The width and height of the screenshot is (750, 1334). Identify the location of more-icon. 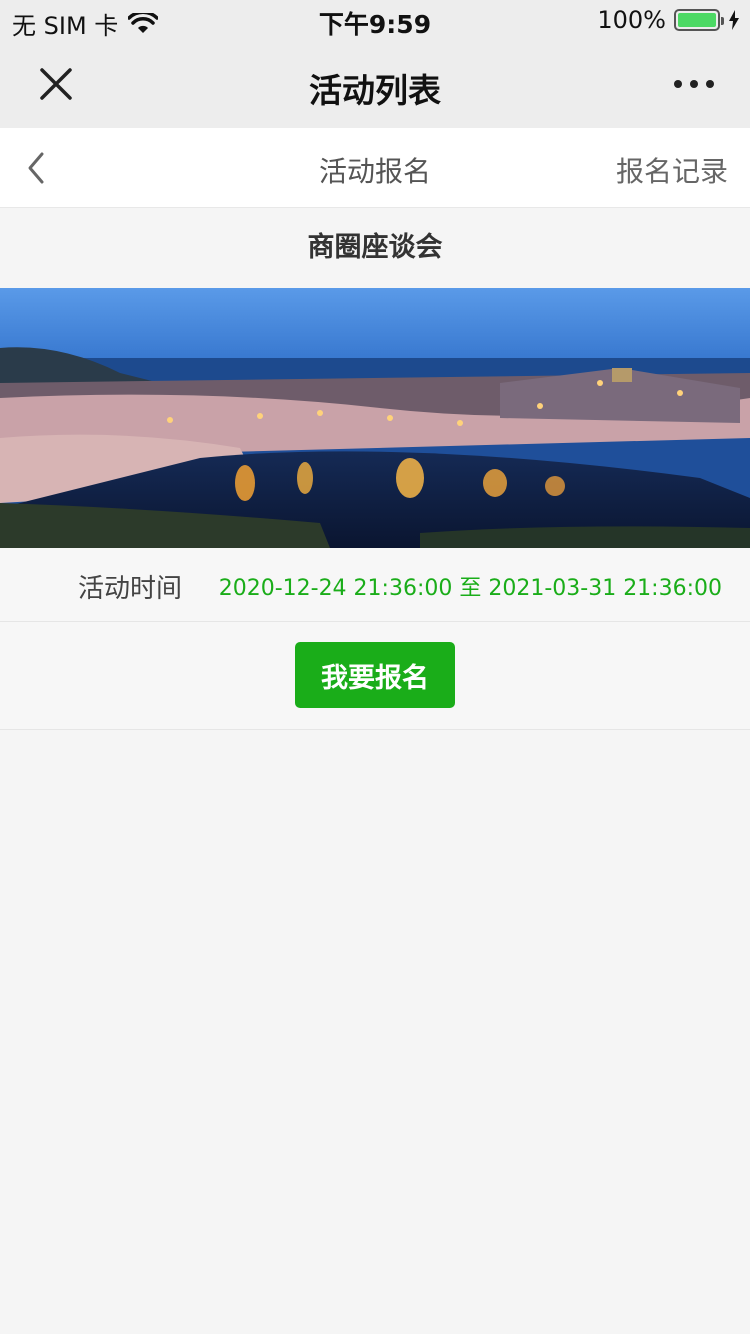
(694, 84).